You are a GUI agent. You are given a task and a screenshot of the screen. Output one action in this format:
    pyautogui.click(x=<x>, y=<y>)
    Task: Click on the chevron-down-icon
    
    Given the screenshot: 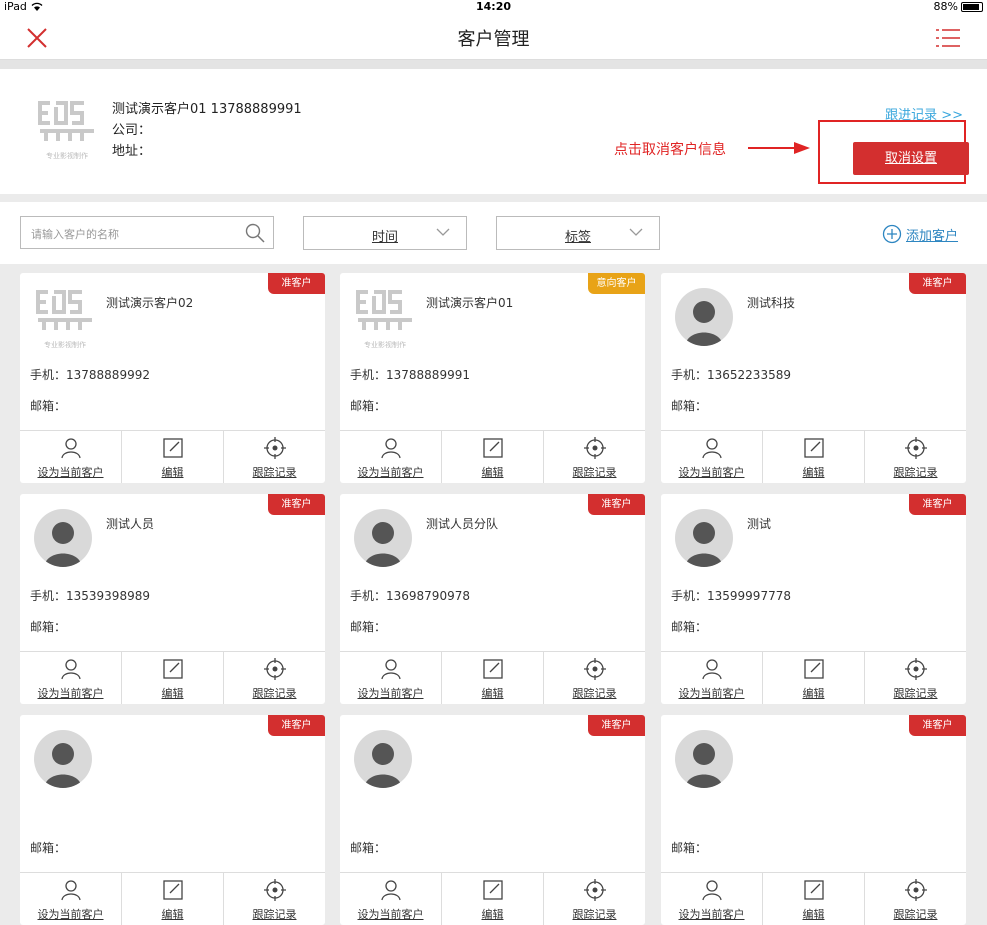 What is the action you would take?
    pyautogui.click(x=443, y=232)
    